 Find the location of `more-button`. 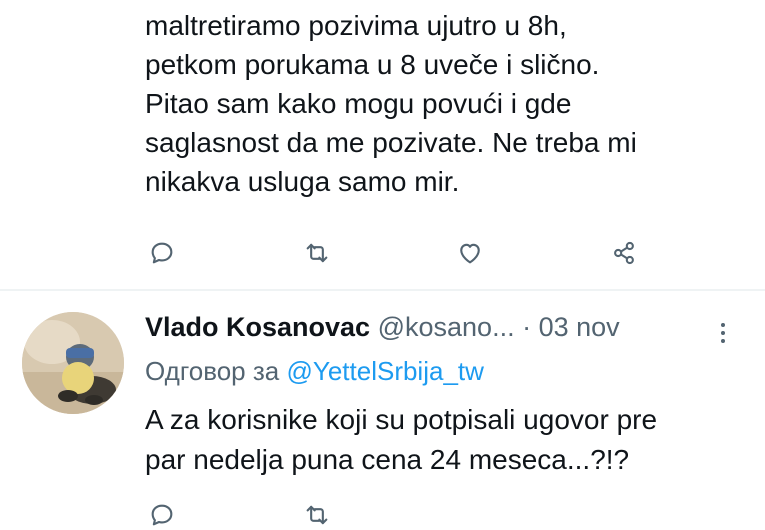

more-button is located at coordinates (723, 333).